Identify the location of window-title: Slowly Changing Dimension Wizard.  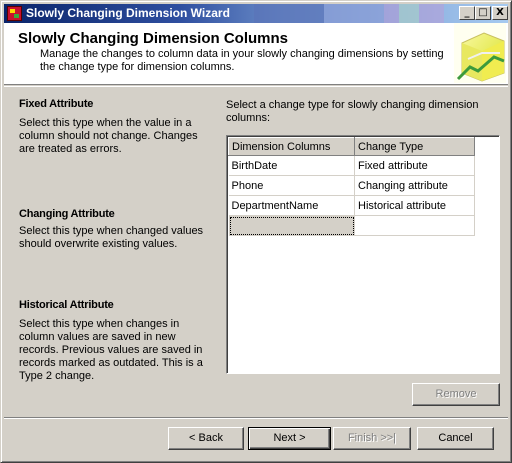
(128, 13).